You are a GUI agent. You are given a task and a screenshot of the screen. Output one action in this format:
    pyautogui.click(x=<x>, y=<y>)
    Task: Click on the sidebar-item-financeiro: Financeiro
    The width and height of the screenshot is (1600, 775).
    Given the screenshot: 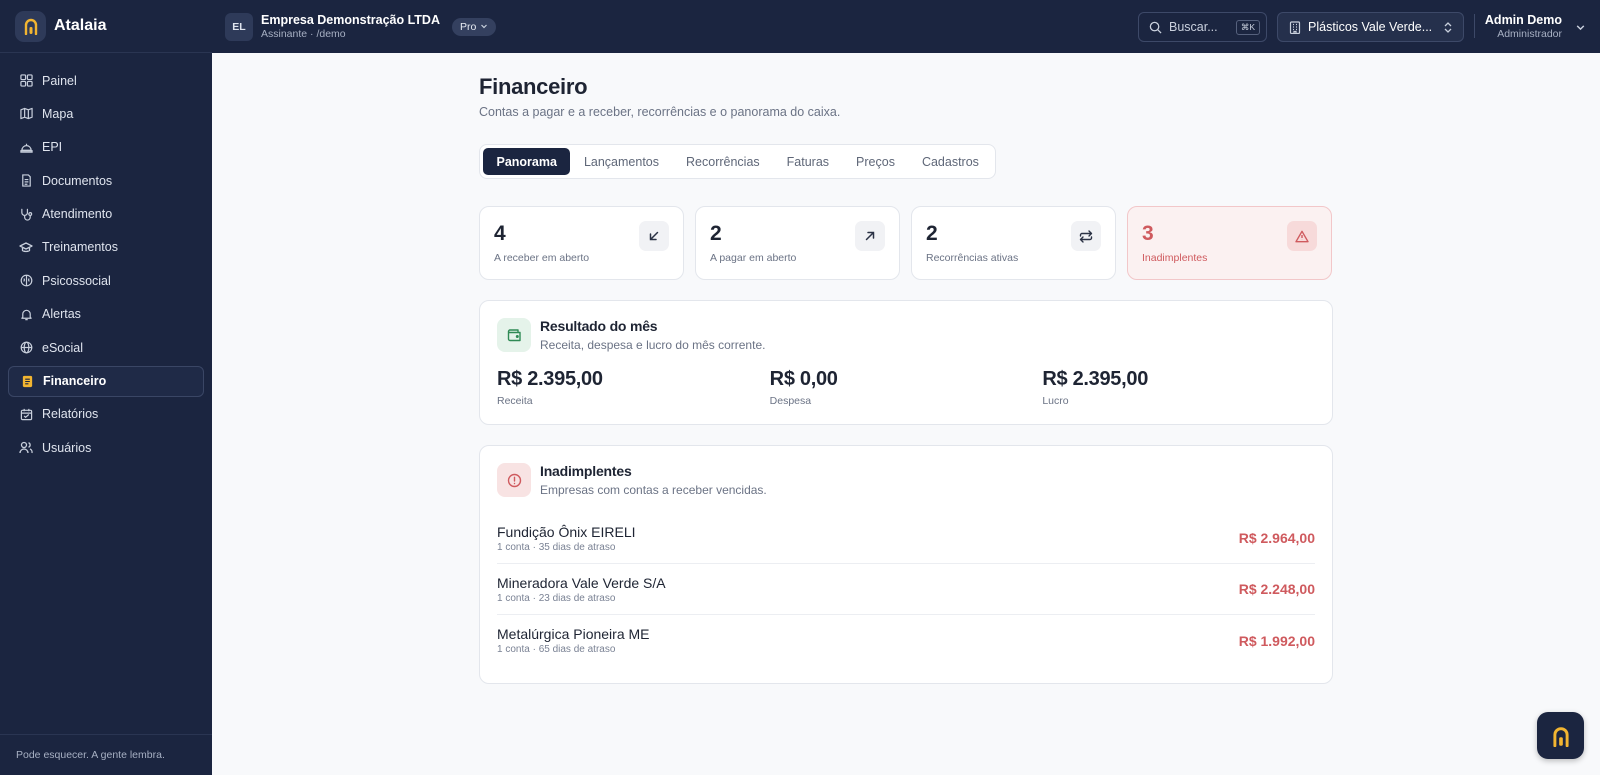 What is the action you would take?
    pyautogui.click(x=106, y=381)
    